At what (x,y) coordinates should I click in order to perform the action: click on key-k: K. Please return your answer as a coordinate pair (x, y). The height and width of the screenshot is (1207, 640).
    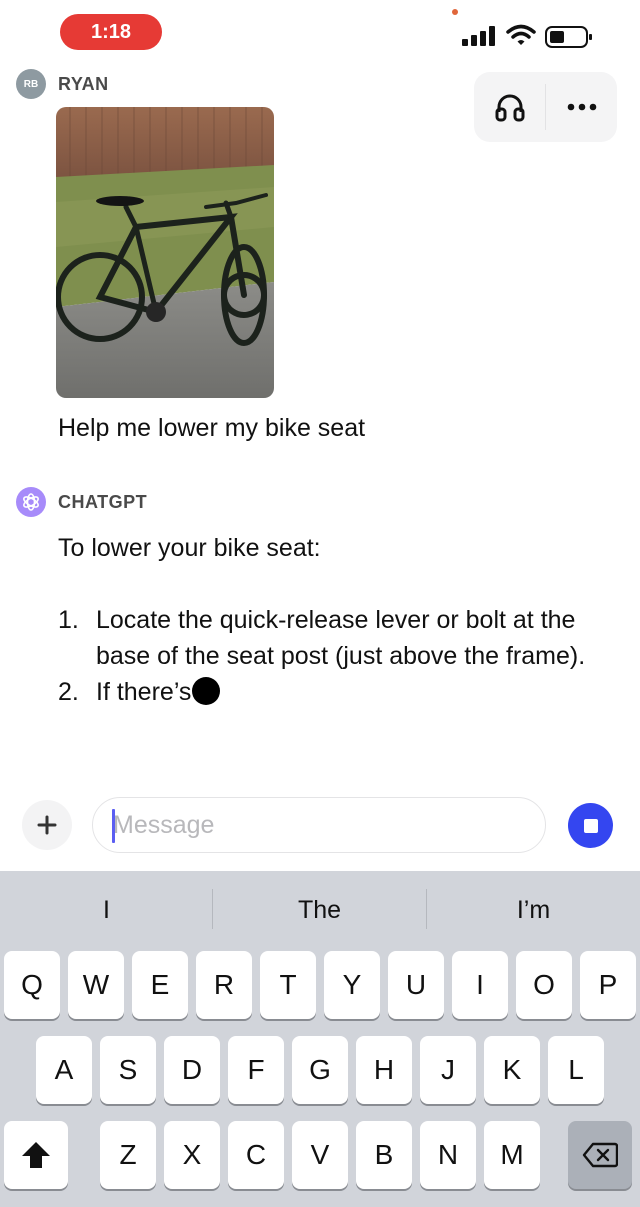
    Looking at the image, I should click on (512, 1070).